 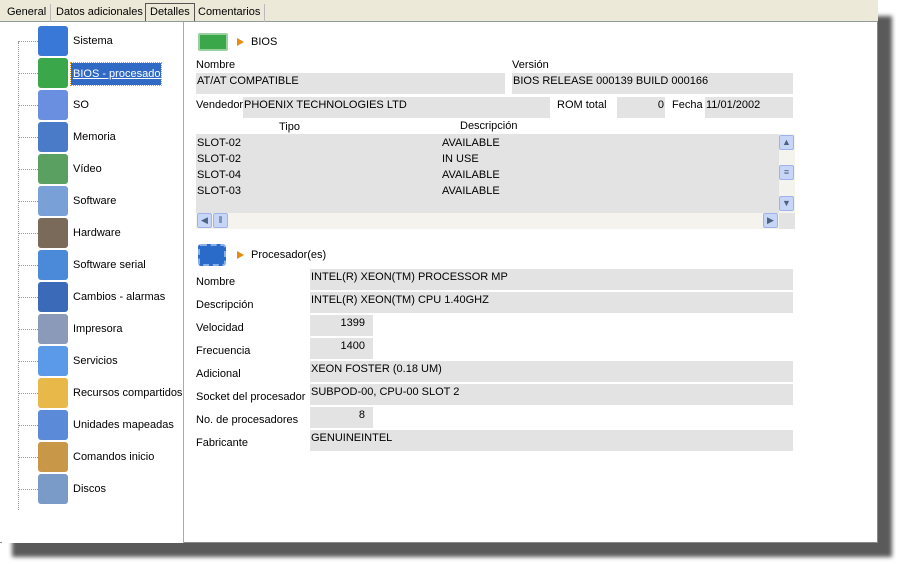 I want to click on bios-arrow-icon, so click(x=240, y=42).